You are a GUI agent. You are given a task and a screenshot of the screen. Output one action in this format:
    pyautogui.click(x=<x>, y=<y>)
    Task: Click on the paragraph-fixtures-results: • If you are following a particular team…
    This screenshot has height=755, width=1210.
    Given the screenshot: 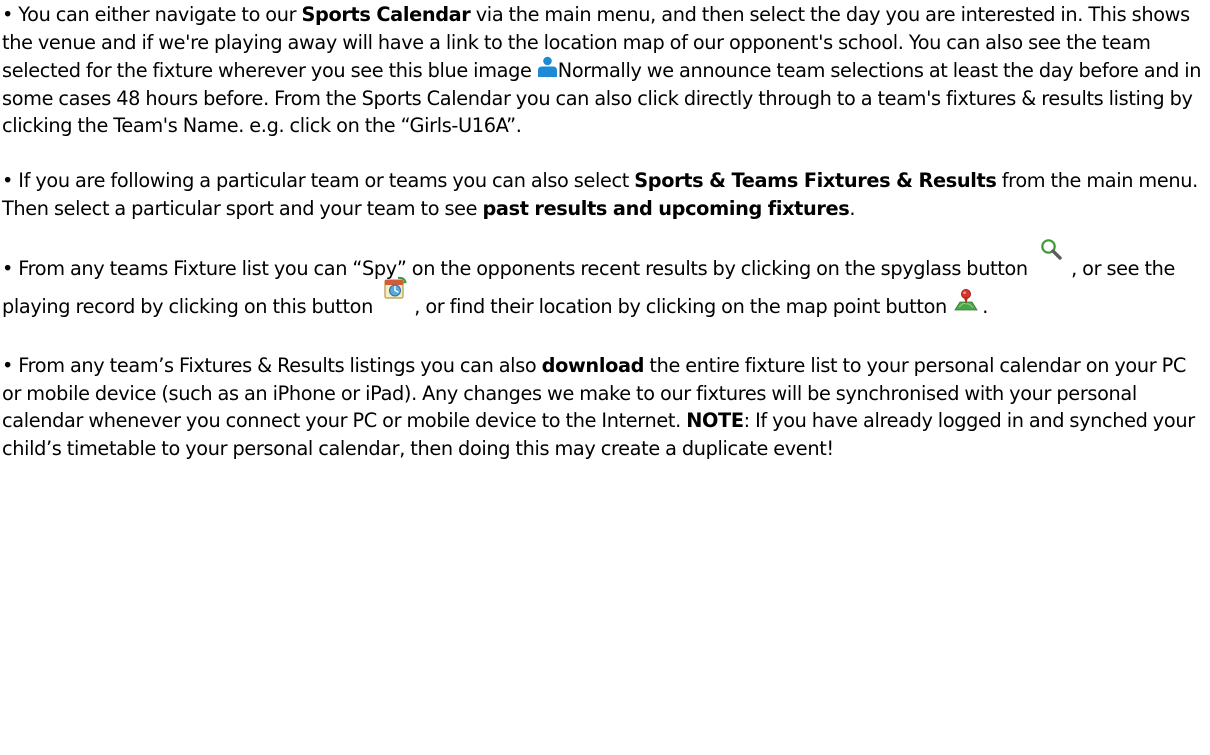 What is the action you would take?
    pyautogui.click(x=602, y=194)
    